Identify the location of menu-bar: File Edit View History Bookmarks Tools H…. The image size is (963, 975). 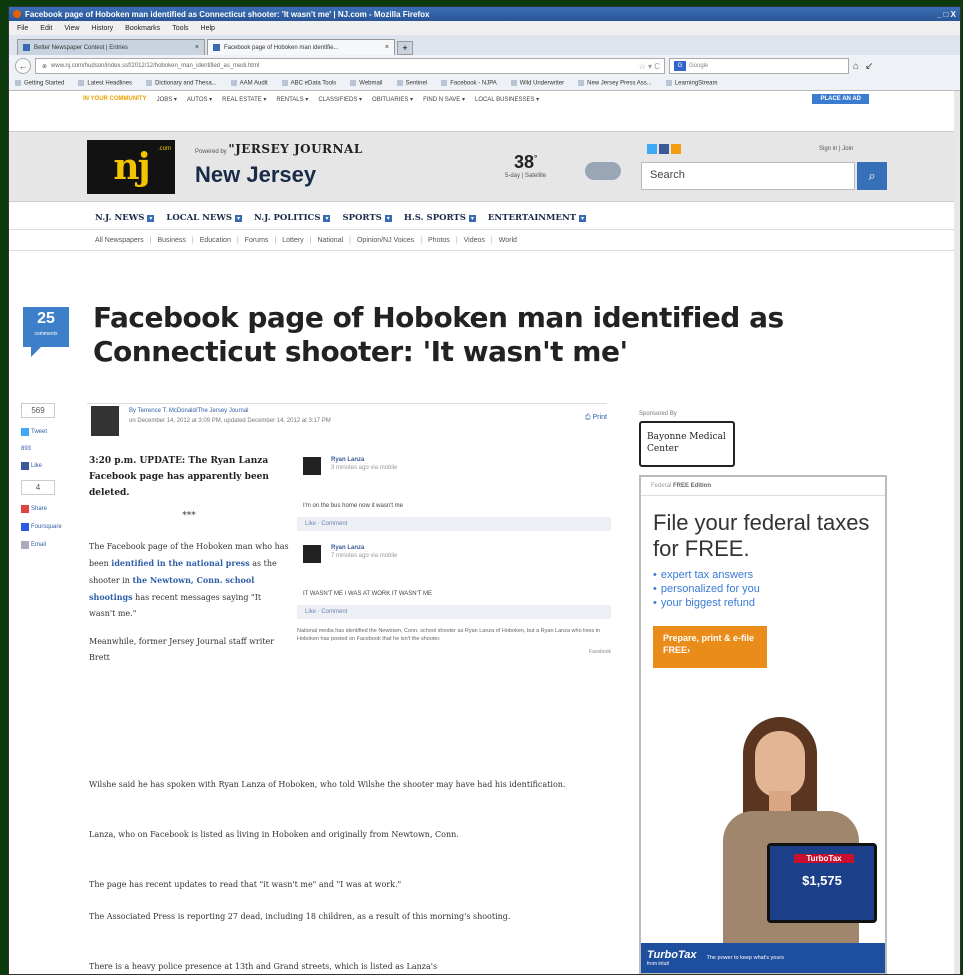
(484, 28).